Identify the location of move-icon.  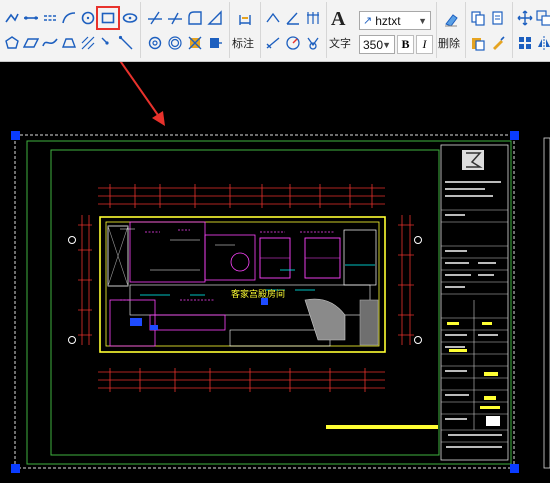
(525, 18).